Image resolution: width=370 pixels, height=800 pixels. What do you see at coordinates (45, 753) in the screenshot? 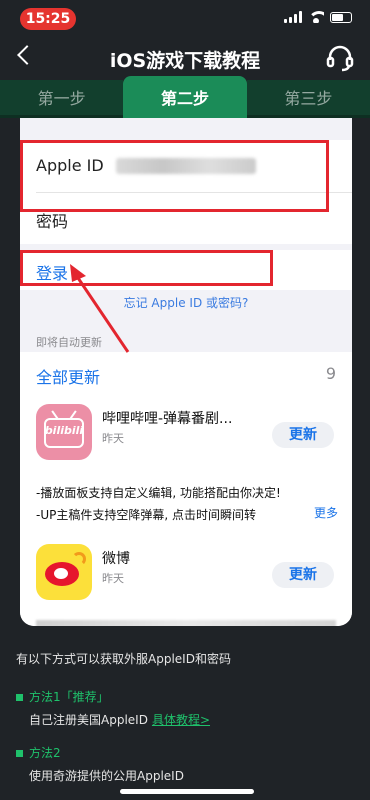
I see `method-title: 方法2` at bounding box center [45, 753].